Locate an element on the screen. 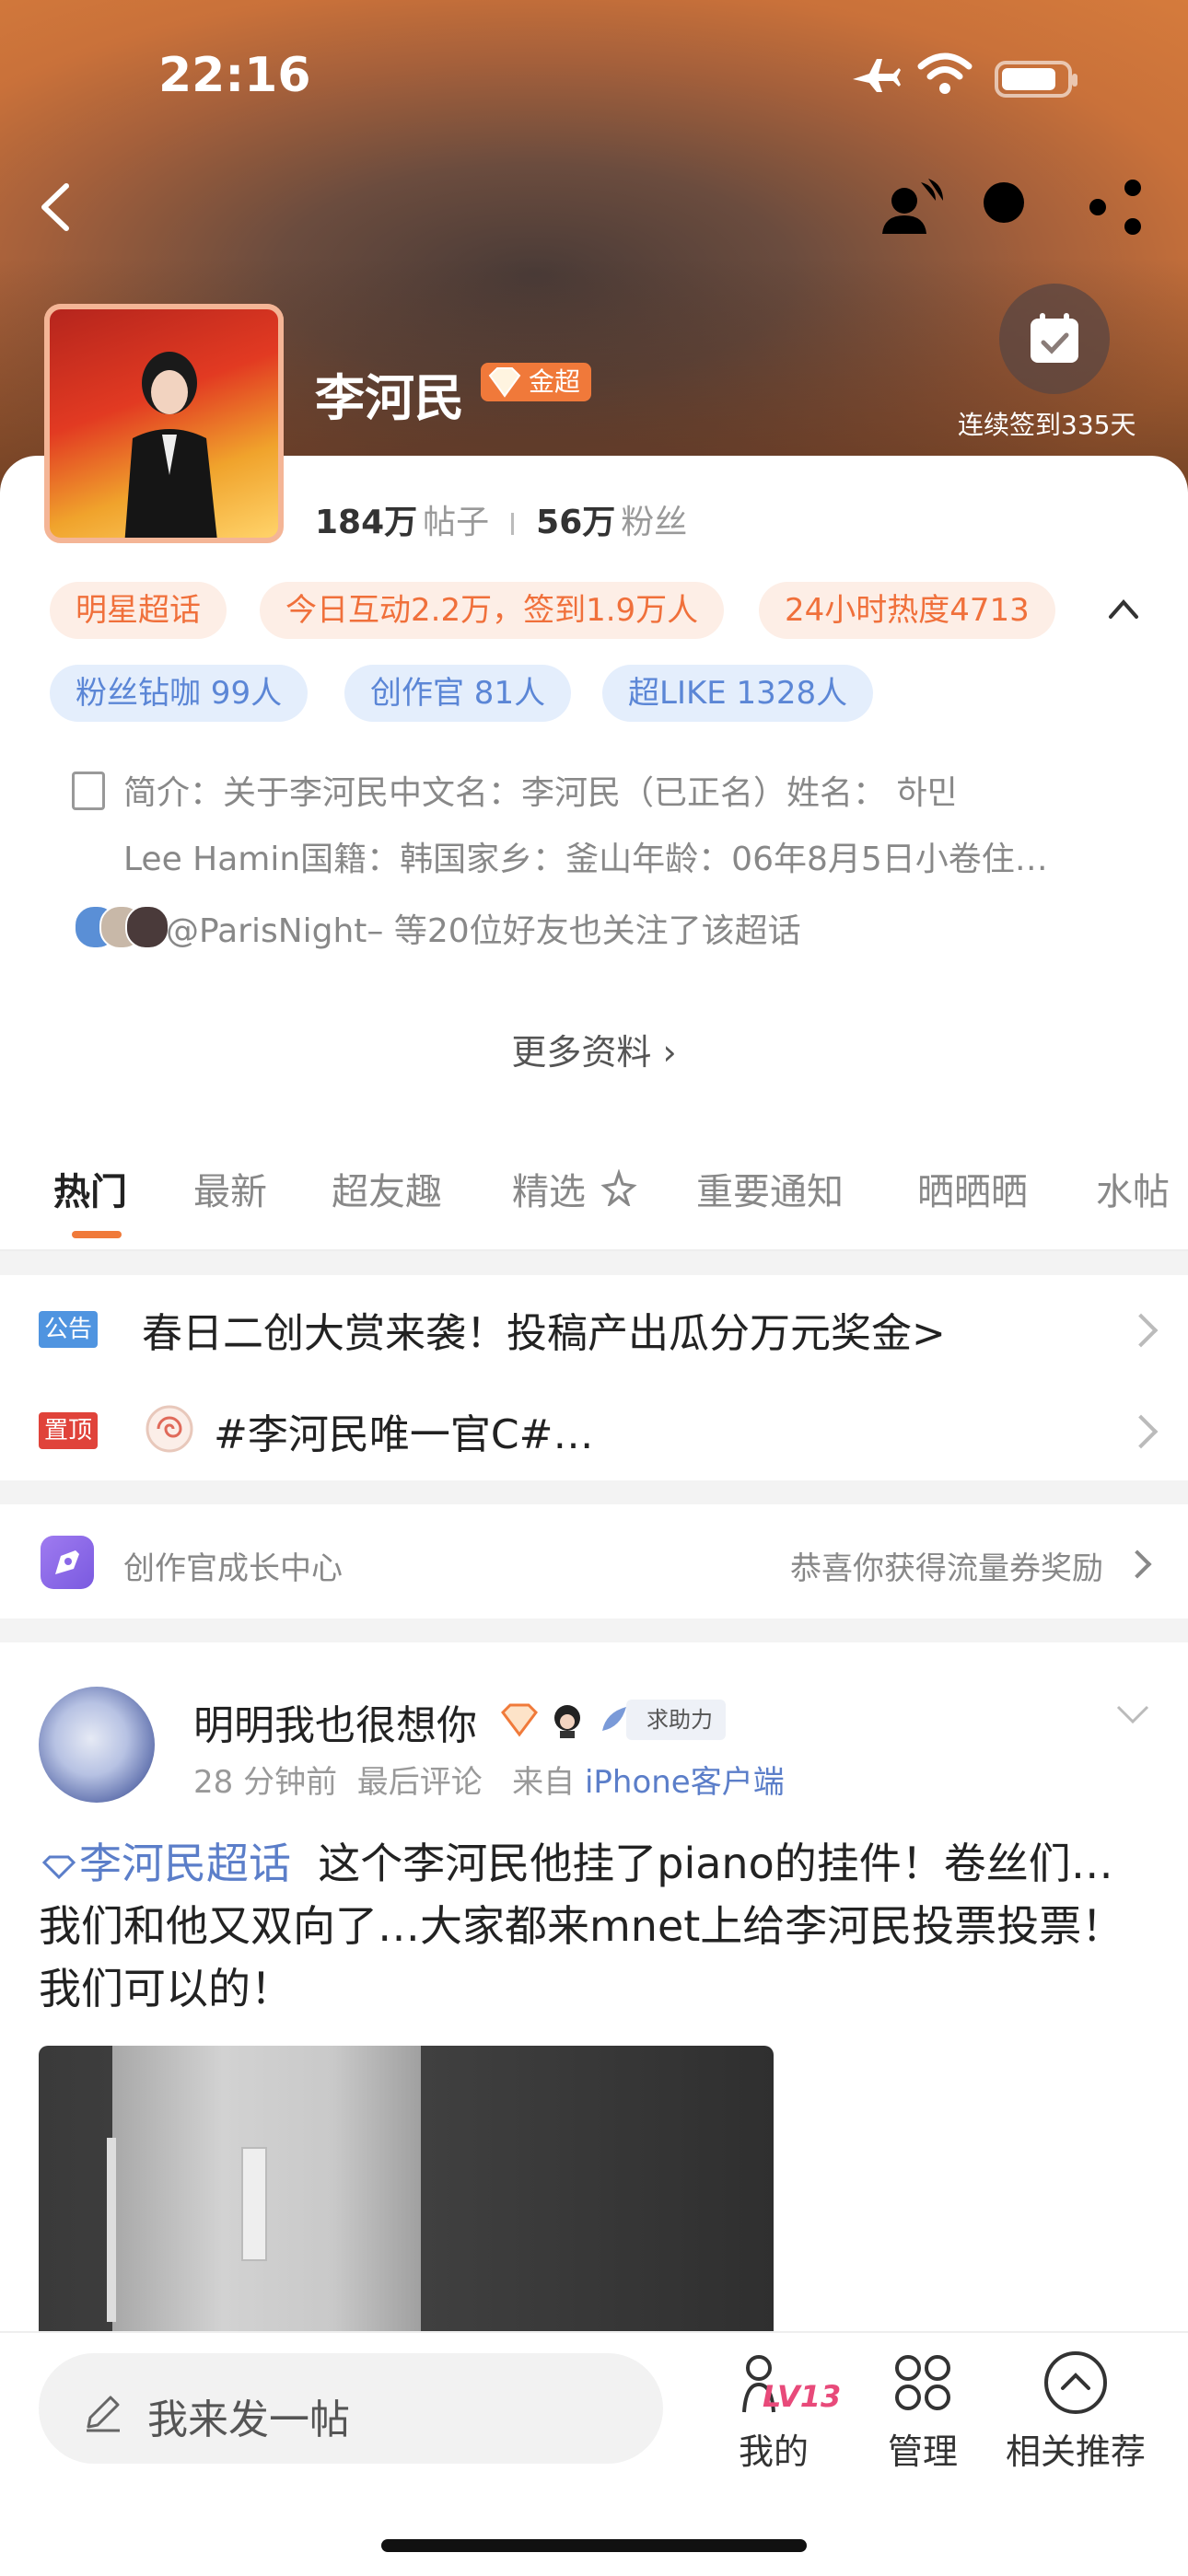  post-source: iPhone客户端 is located at coordinates (685, 1782).